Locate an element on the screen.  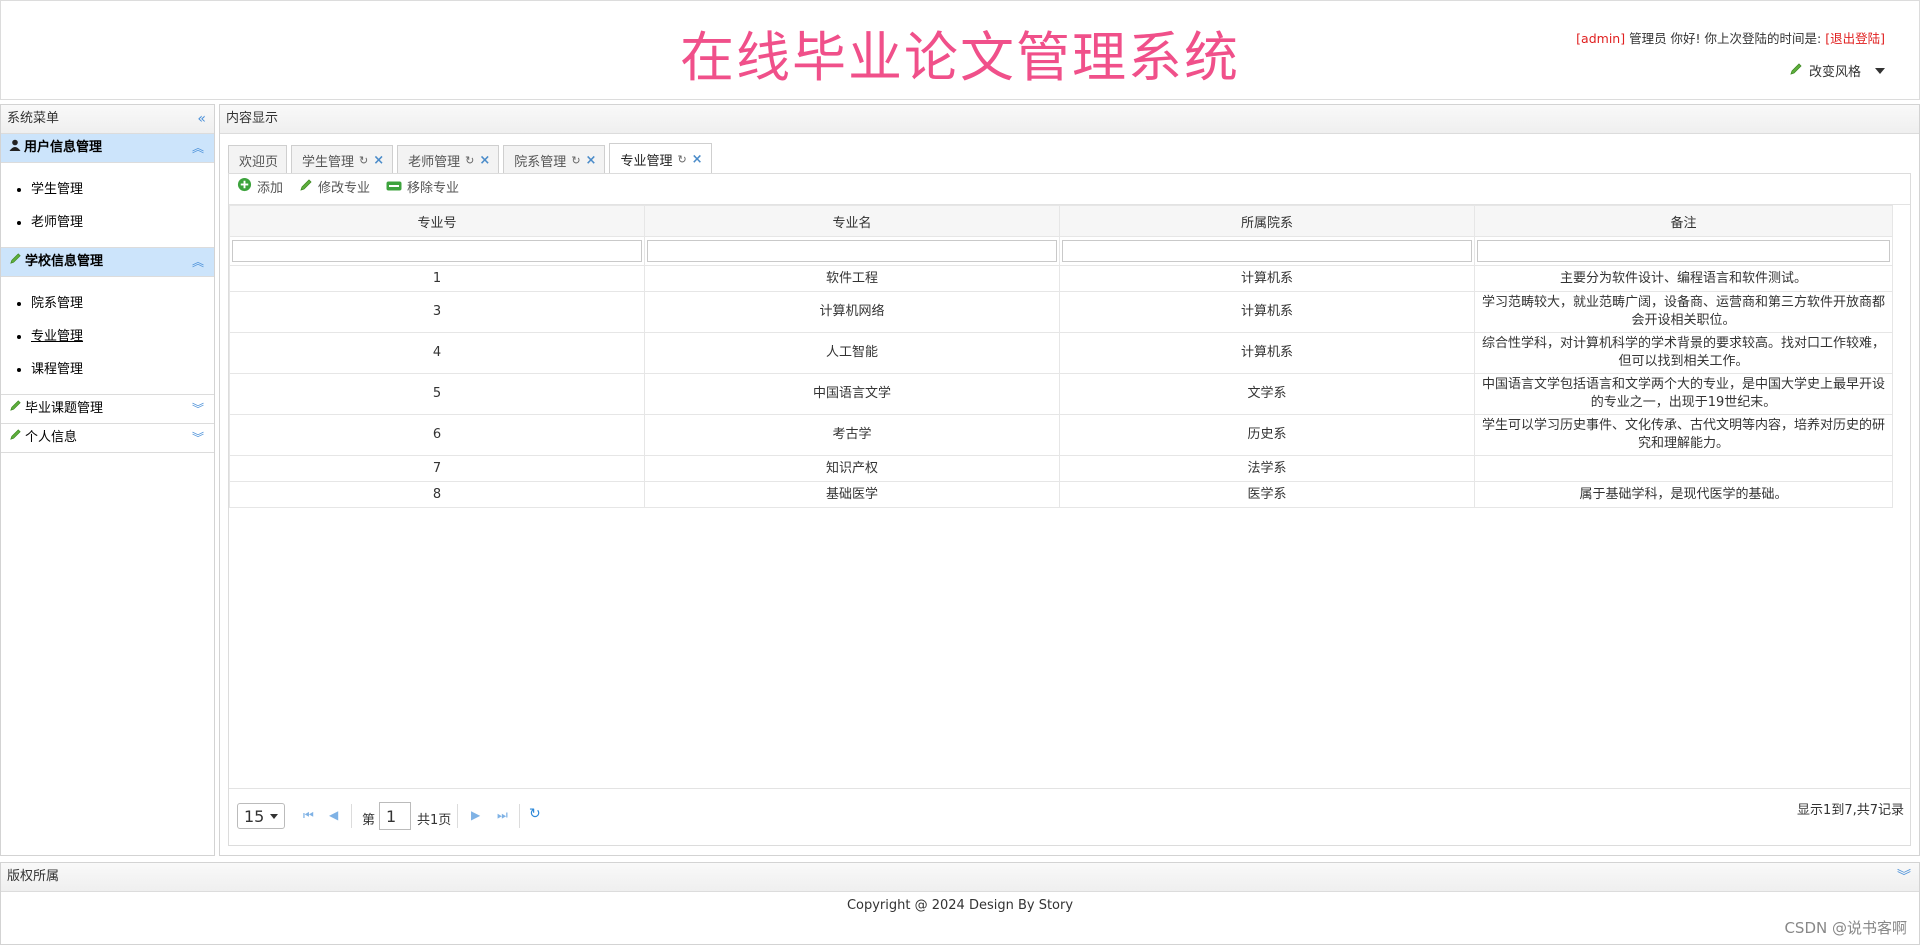
remove-icon is located at coordinates (394, 189).